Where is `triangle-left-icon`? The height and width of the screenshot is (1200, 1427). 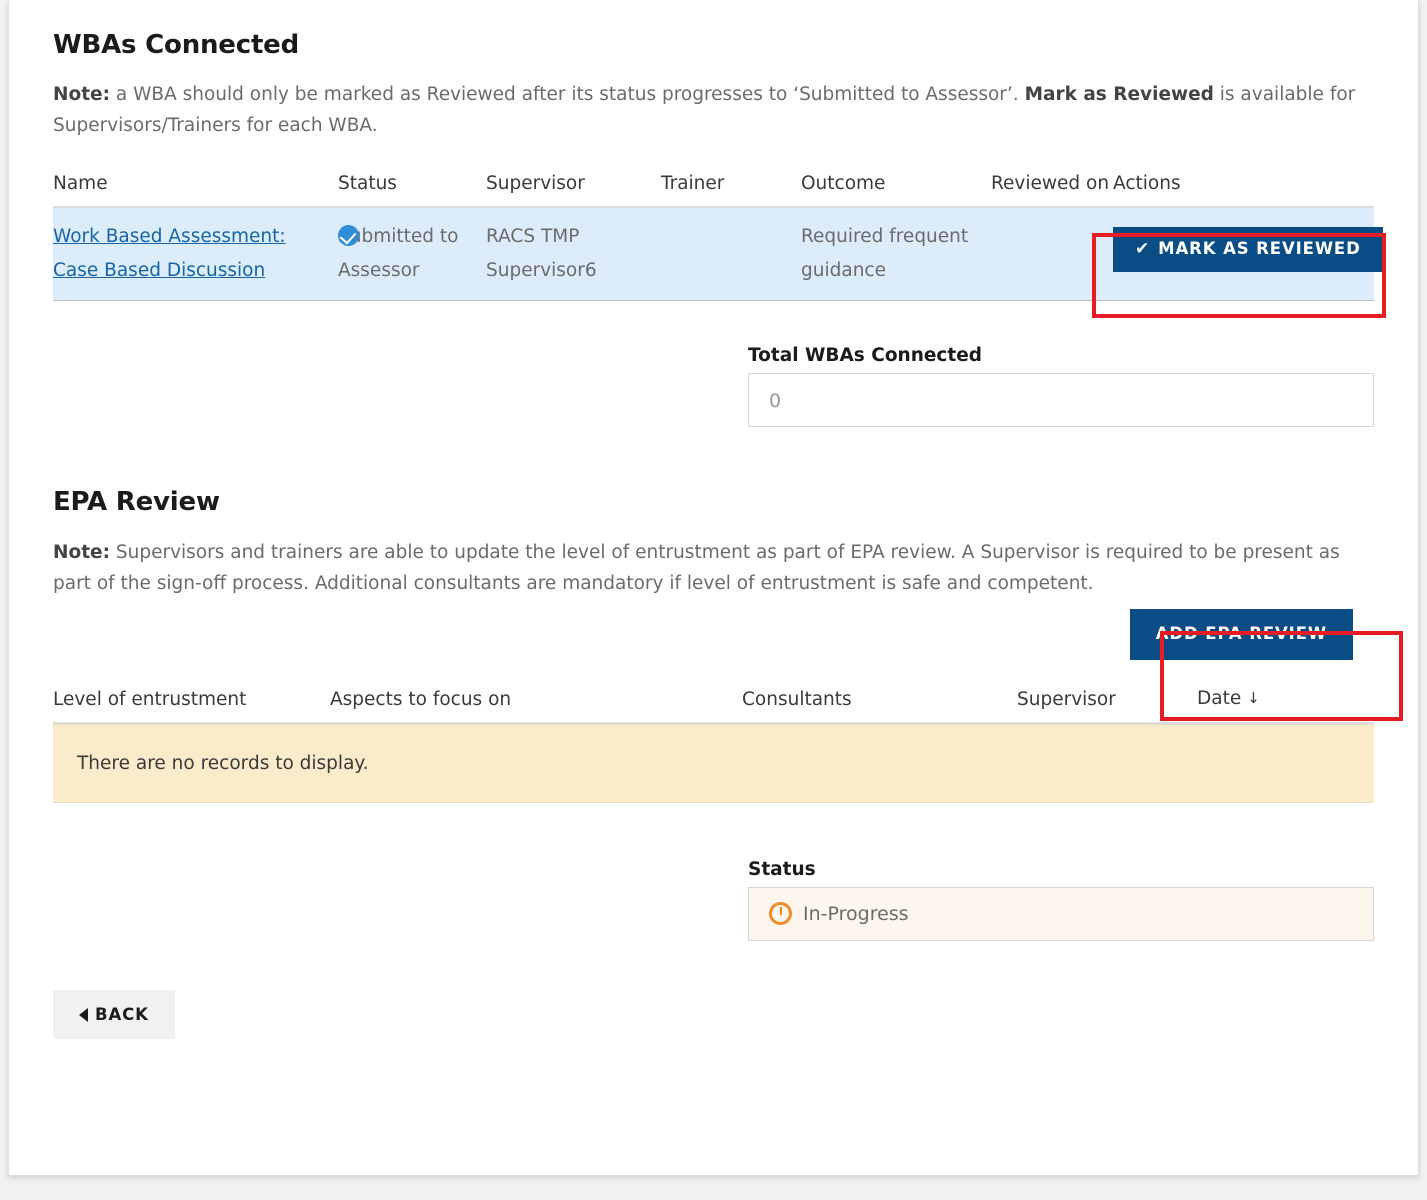
triangle-left-icon is located at coordinates (83, 1014).